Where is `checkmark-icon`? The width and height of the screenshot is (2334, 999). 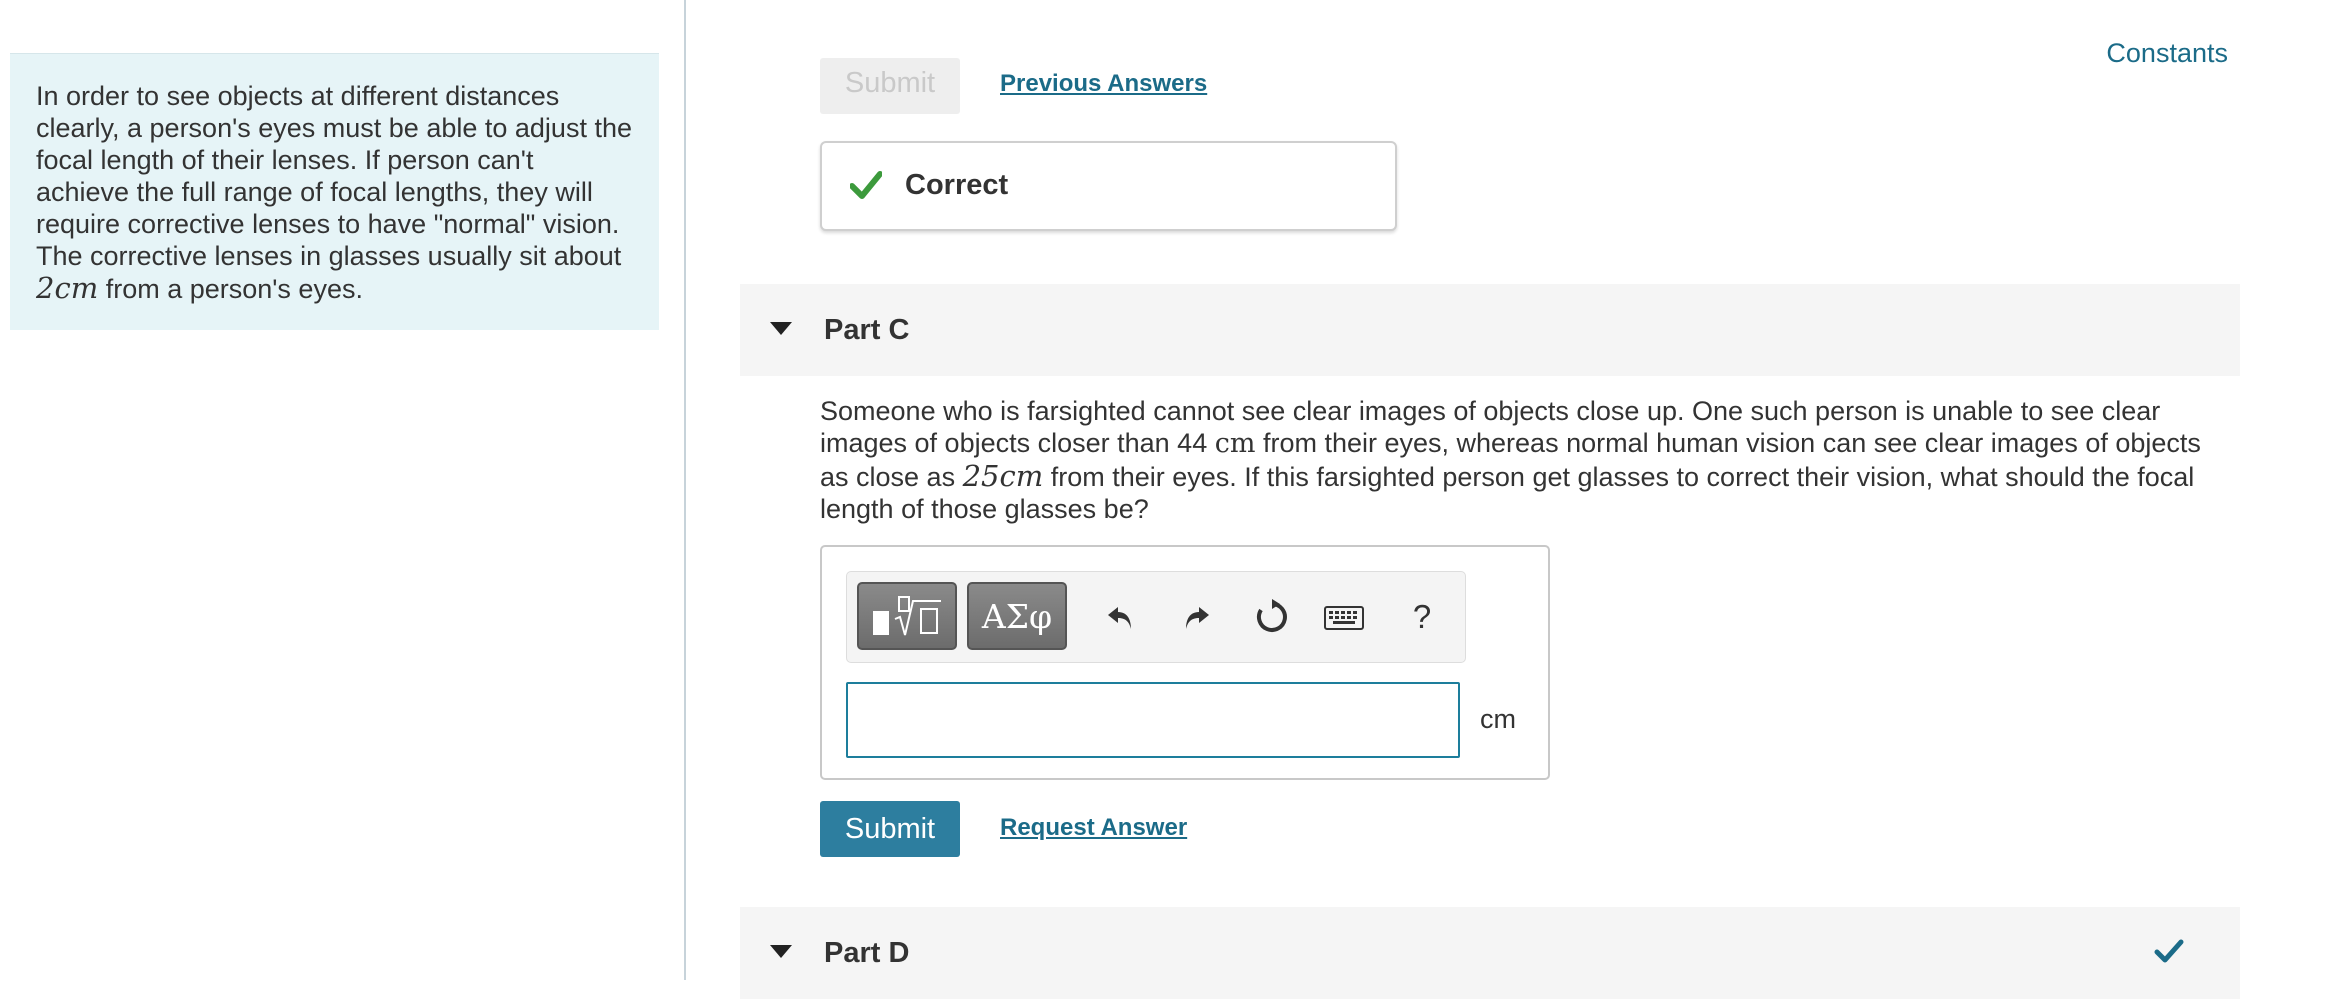 checkmark-icon is located at coordinates (866, 185).